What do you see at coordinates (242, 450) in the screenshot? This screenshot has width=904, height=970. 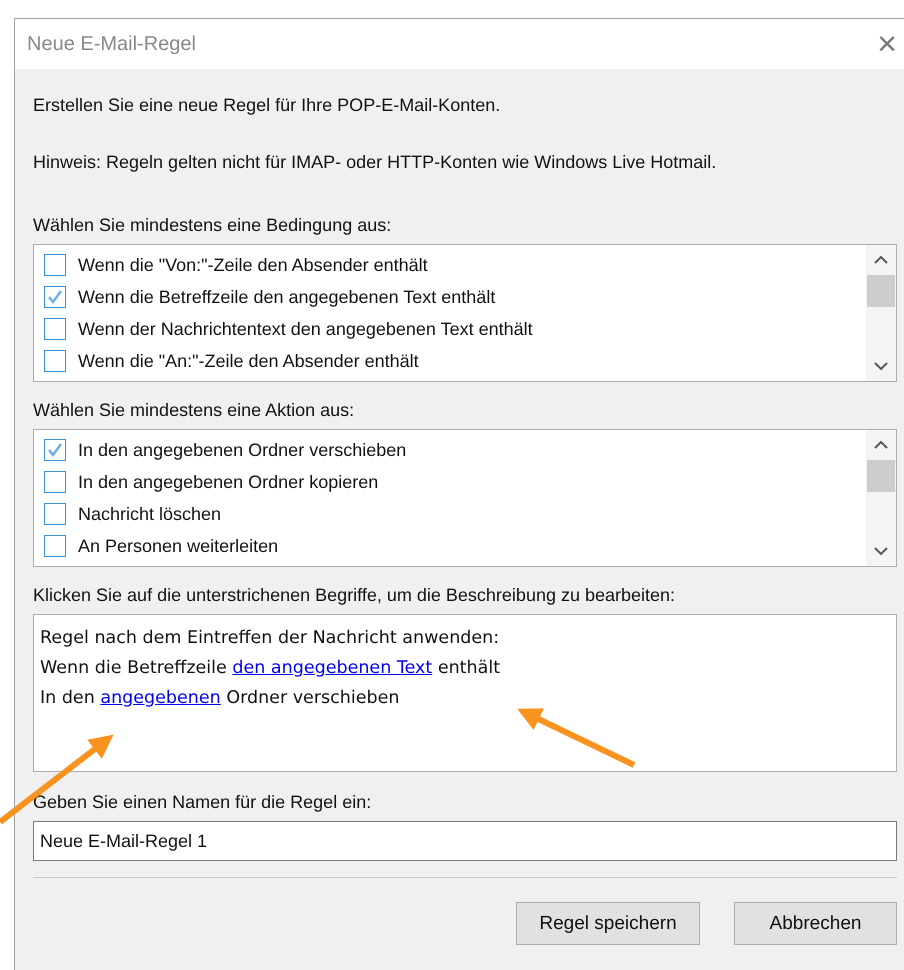 I see `checkbox-label: In den angegebenen Ordner verschieben` at bounding box center [242, 450].